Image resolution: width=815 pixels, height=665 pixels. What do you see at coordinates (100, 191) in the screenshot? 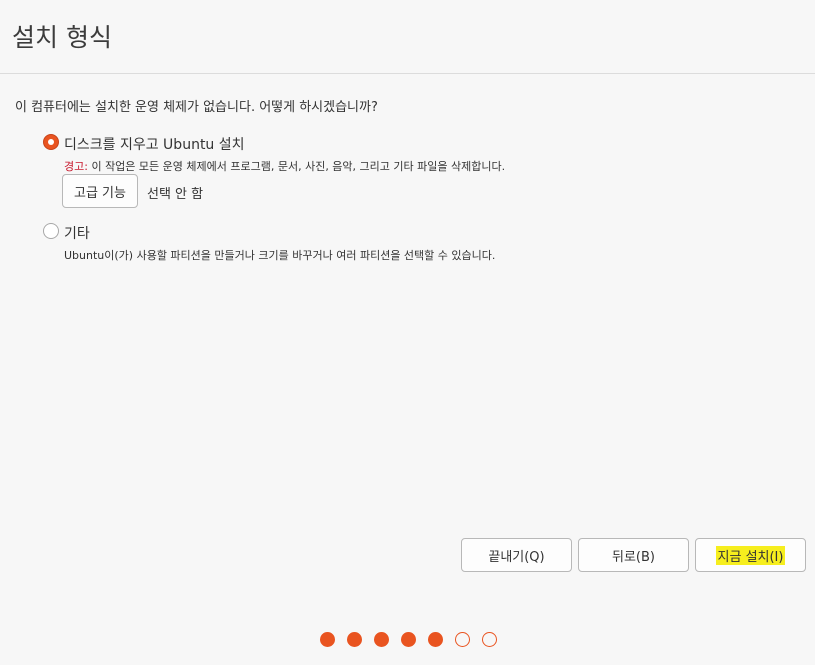
I see `advanced-features-button: 고급 기능` at bounding box center [100, 191].